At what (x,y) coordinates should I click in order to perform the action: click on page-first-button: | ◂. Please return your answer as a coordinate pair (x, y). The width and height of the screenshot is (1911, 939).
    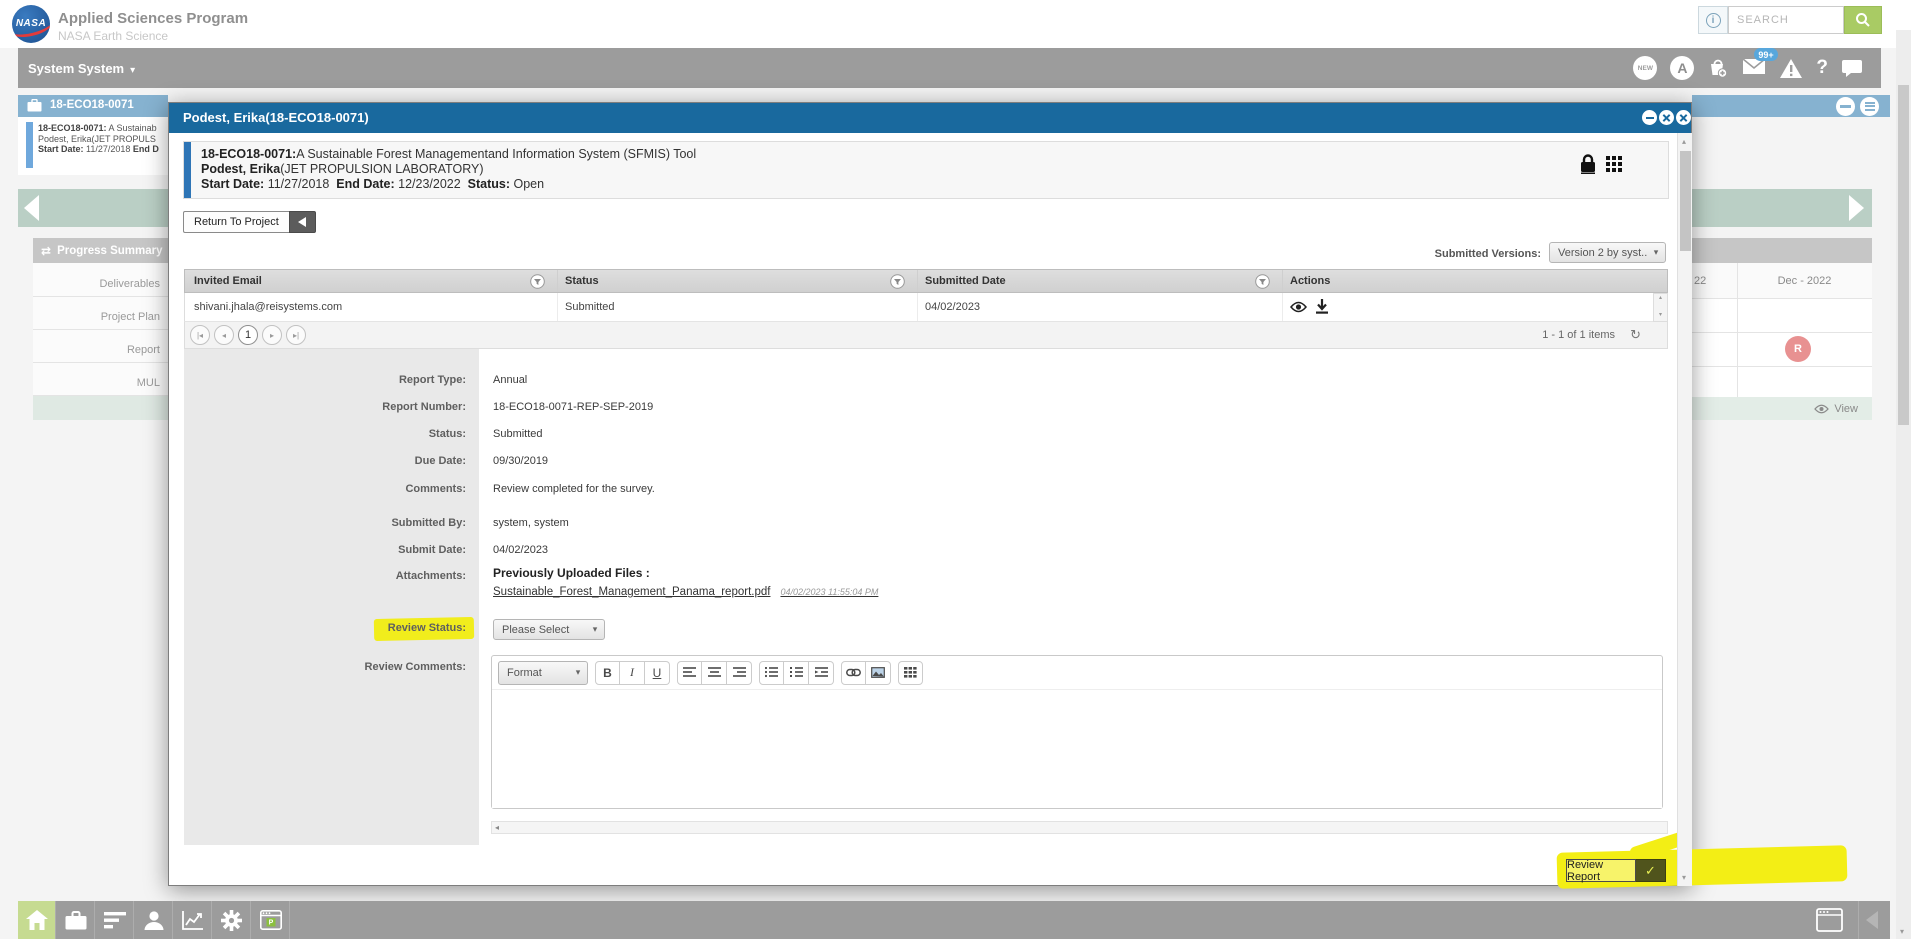
    Looking at the image, I should click on (200, 335).